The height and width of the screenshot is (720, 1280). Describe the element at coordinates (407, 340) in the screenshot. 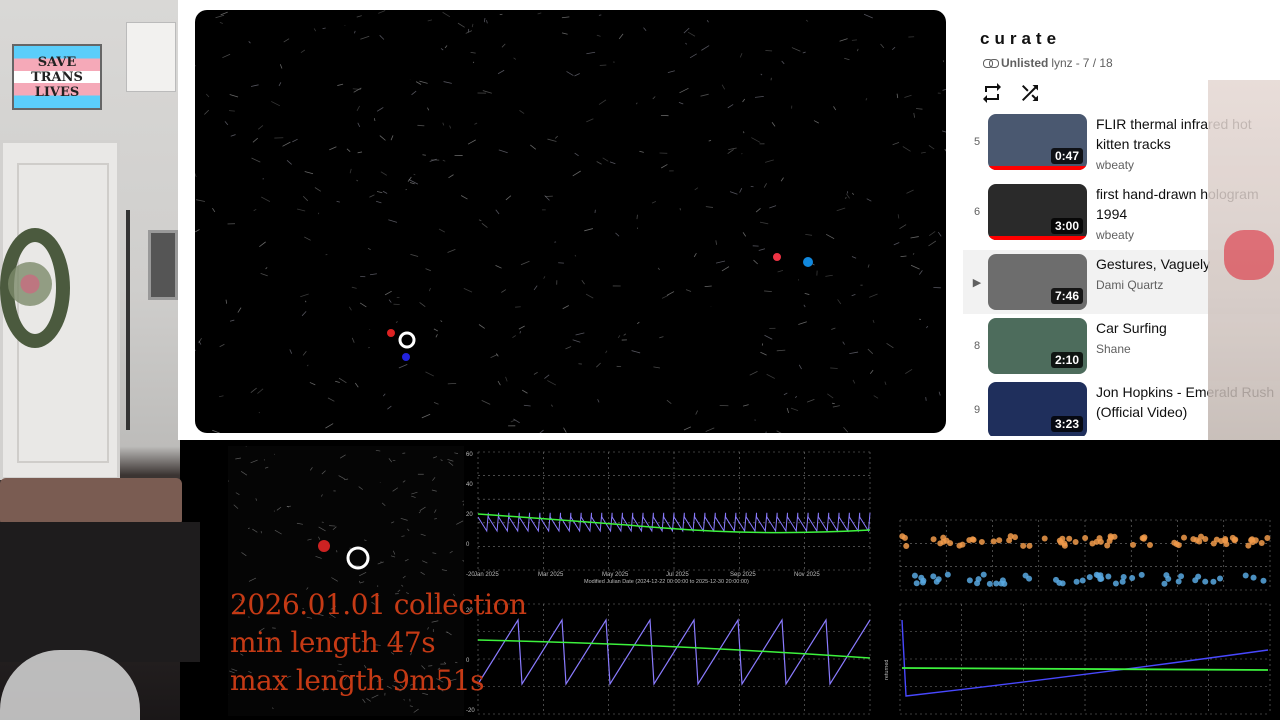

I see `light-ring` at that location.